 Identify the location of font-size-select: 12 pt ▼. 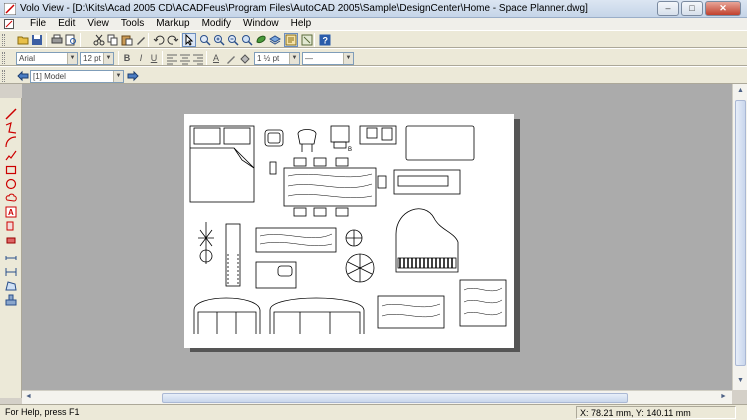
(97, 58).